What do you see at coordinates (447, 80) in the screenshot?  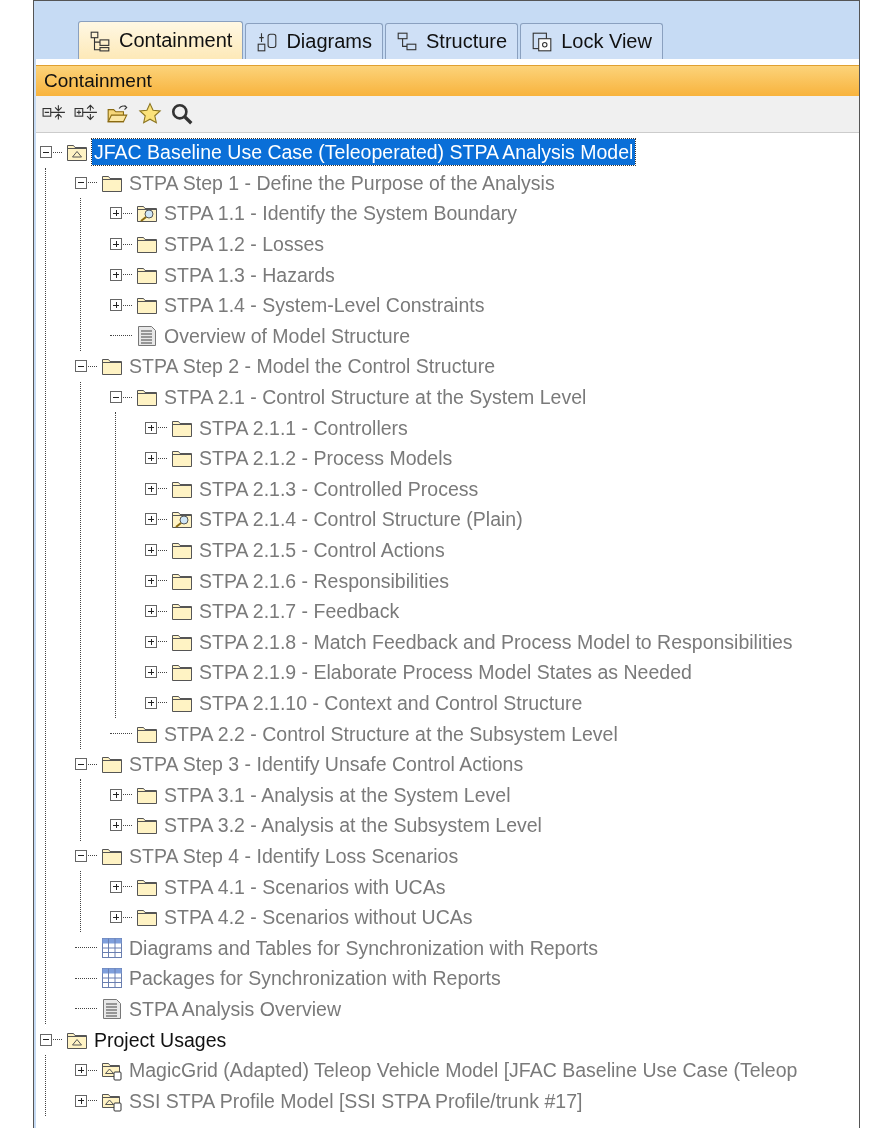 I see `panel-title: Containment` at bounding box center [447, 80].